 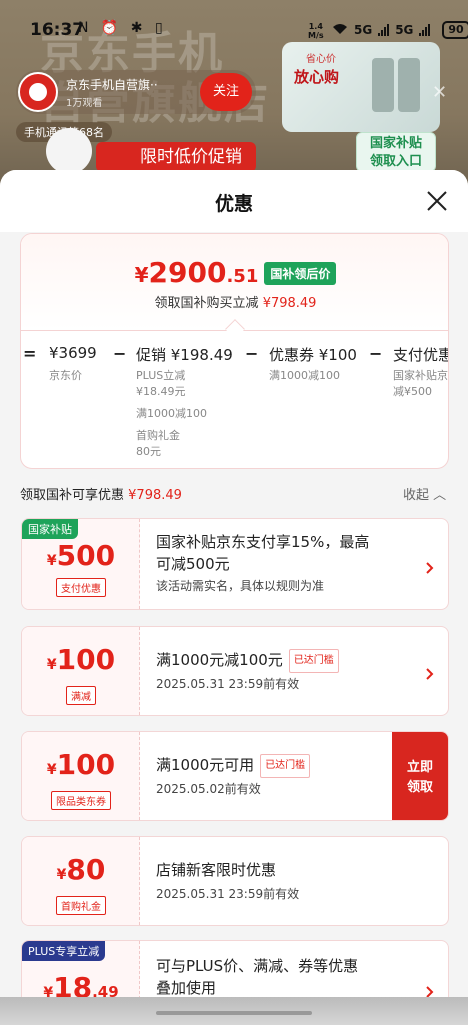 I want to click on coupon-desc: 2025.05.02前有效, so click(x=208, y=789).